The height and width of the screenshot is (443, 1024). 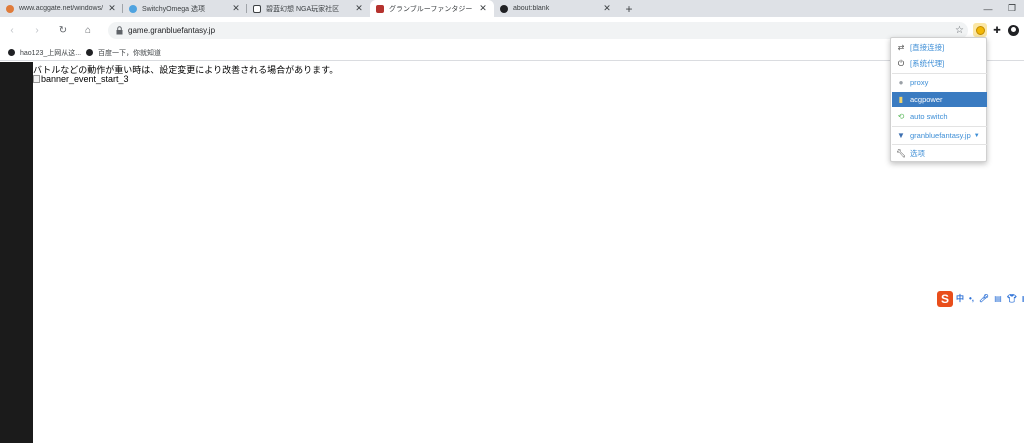 I want to click on options-label: 选项, so click(x=917, y=153).